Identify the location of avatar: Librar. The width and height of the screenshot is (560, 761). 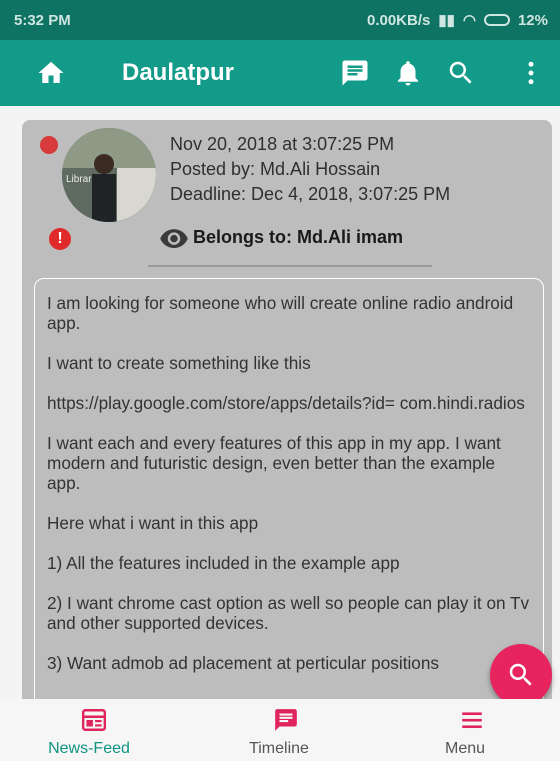
(109, 175).